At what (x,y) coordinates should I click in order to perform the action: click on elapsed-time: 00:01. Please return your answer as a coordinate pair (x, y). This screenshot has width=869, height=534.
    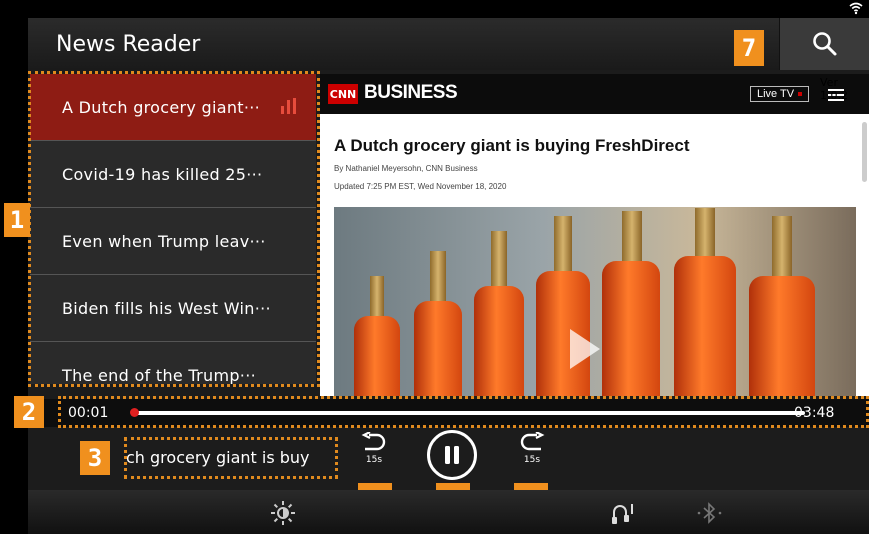
    Looking at the image, I should click on (88, 413).